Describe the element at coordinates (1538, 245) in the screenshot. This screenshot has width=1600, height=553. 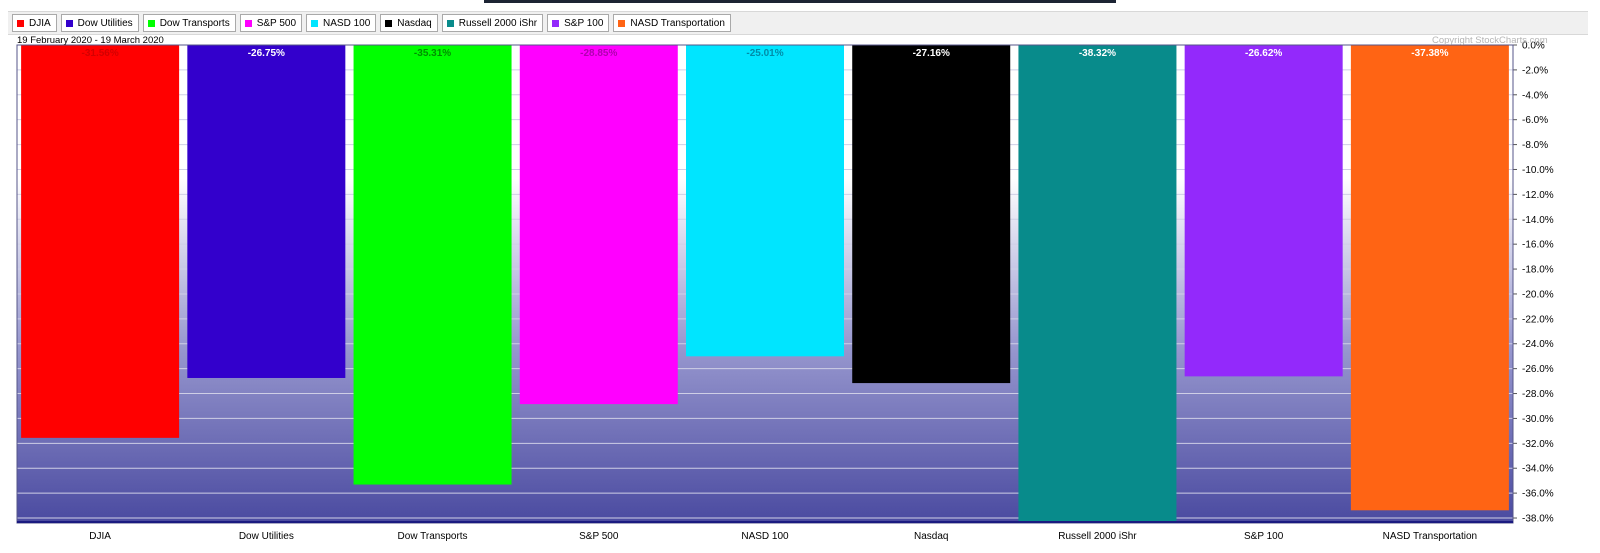
I see `y-tick-label: -16.0%` at that location.